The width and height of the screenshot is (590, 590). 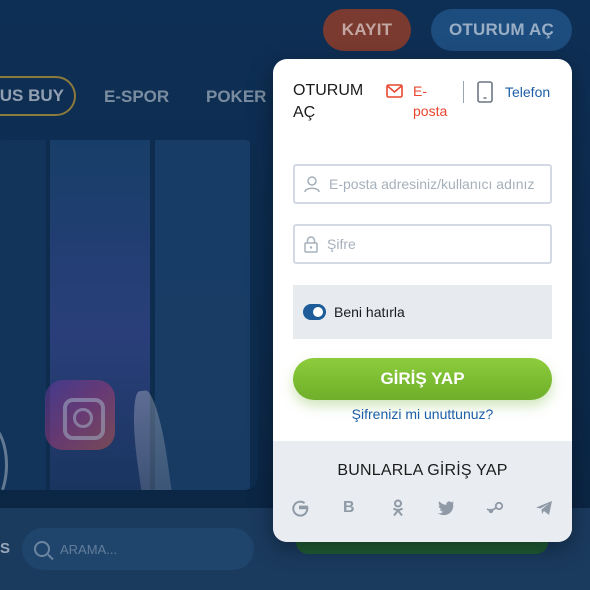 What do you see at coordinates (42, 549) in the screenshot?
I see `search-icon` at bounding box center [42, 549].